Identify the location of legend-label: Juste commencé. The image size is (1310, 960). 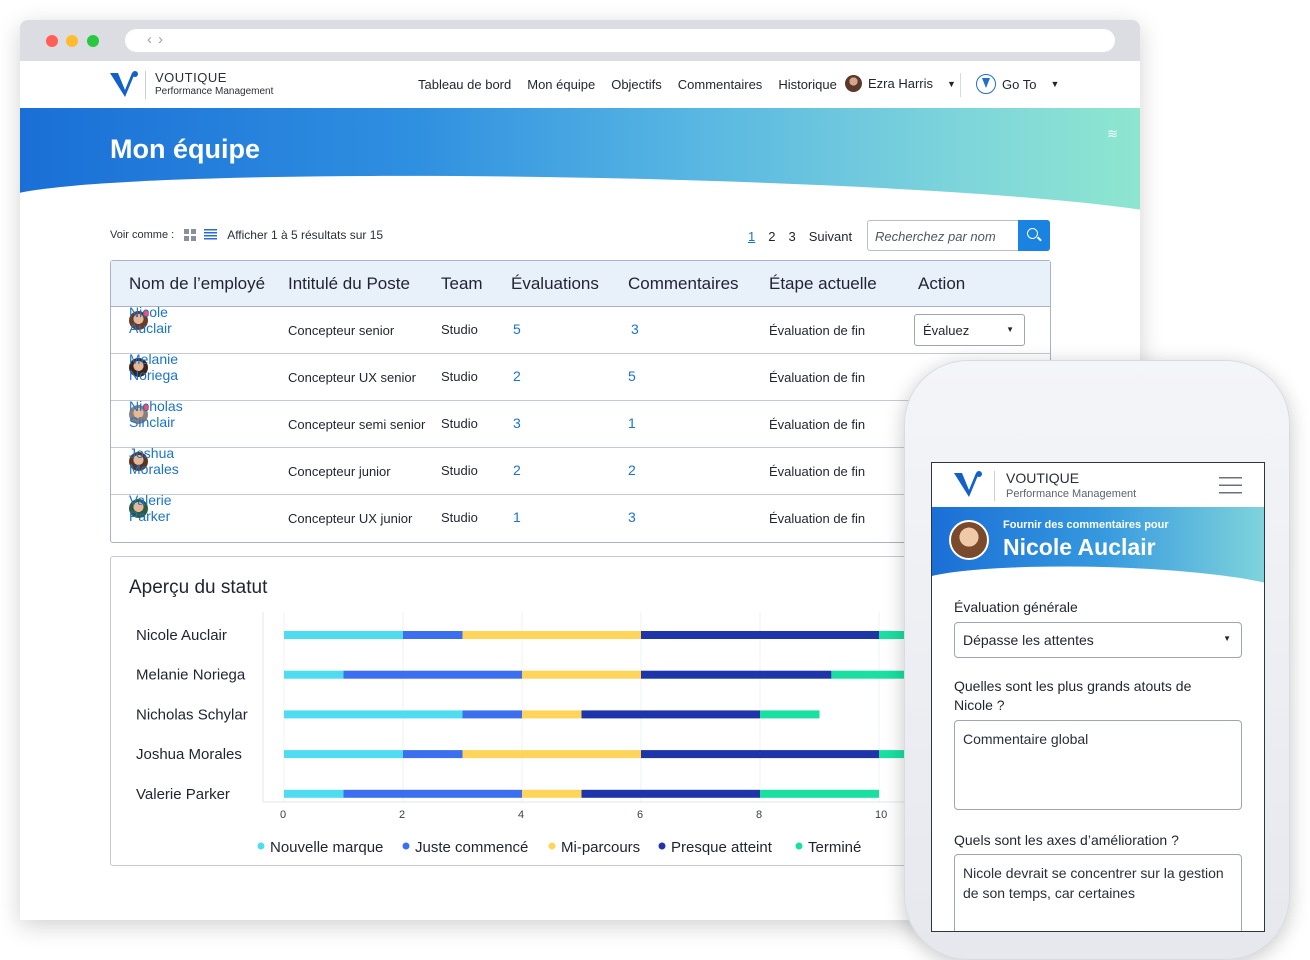
(471, 847).